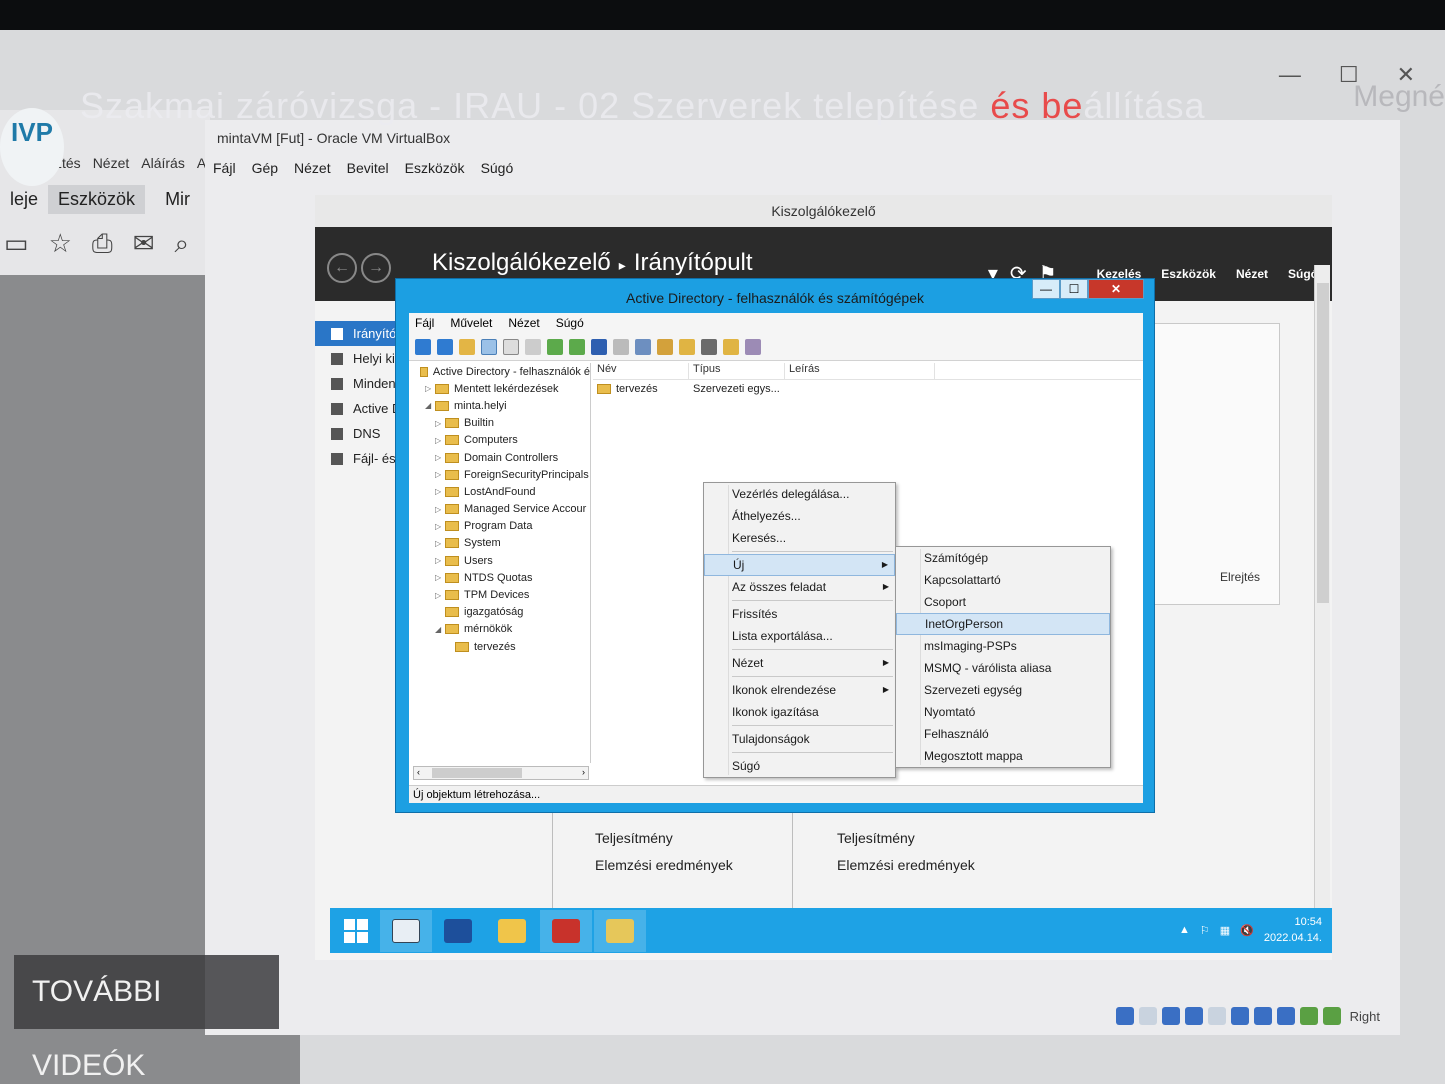  Describe the element at coordinates (1003, 734) in the screenshot. I see `submenu-item: Felhasználó` at that location.